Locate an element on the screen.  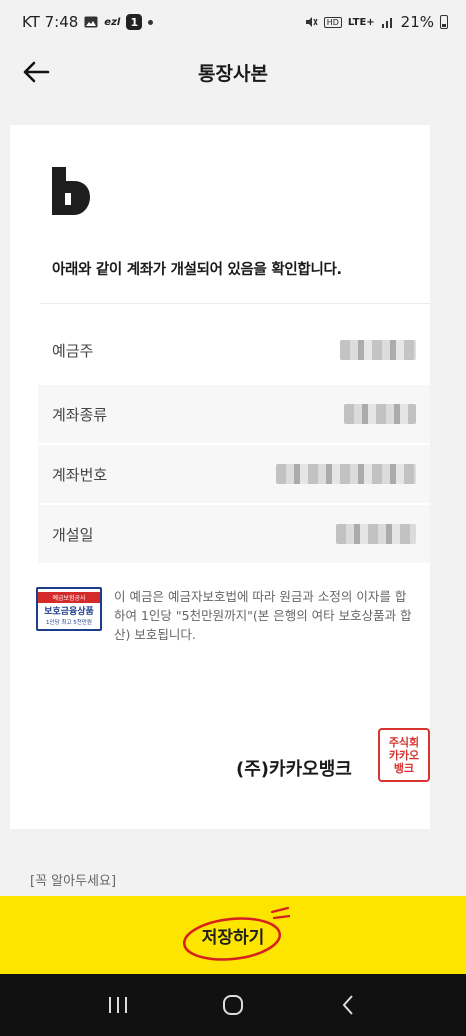
battery-icon is located at coordinates (444, 22).